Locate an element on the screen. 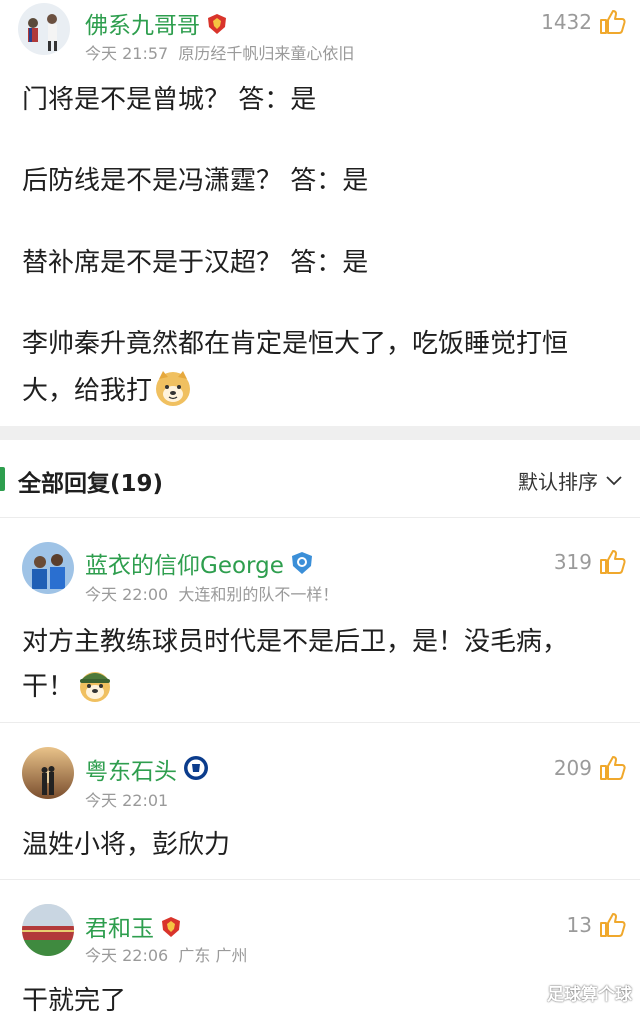 The height and width of the screenshot is (1015, 640). reply-meta: 今天 22:00 大连和别的队不一样！ is located at coordinates (211, 593).